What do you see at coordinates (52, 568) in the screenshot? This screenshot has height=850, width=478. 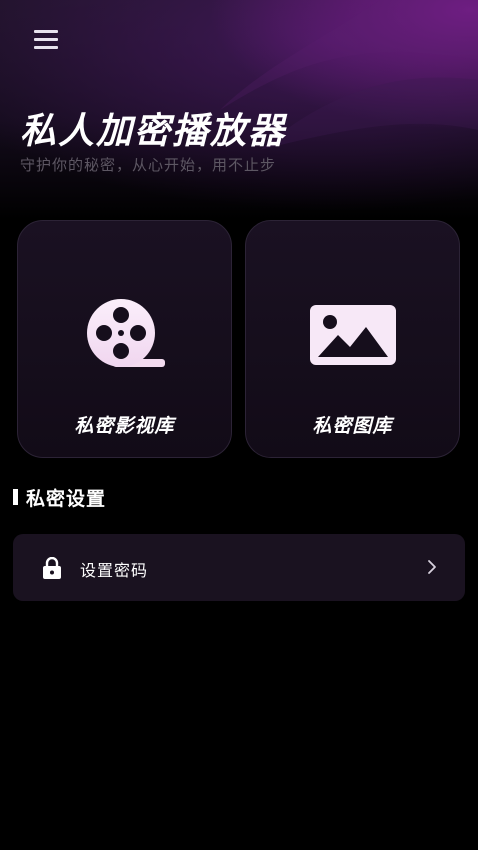 I see `lock-icon` at bounding box center [52, 568].